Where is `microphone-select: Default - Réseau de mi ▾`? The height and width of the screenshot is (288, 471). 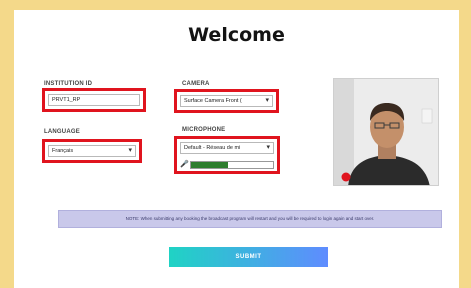 microphone-select: Default - Réseau de mi ▾ is located at coordinates (227, 148).